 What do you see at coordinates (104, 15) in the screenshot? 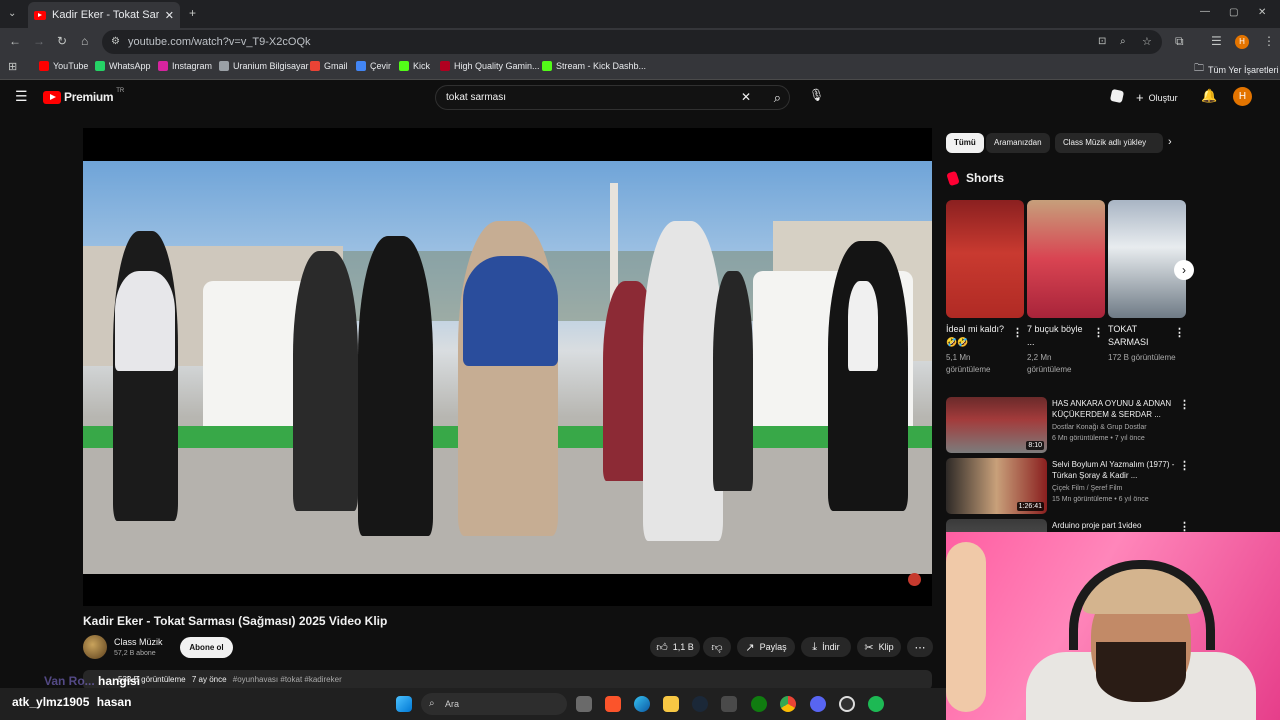
I see `active-tab: Kadir Eker - Tokat Sarması (Sağ ✕` at bounding box center [104, 15].